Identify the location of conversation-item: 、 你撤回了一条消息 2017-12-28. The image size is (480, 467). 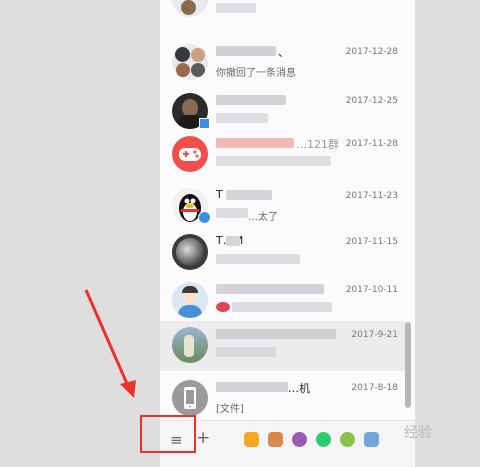
(283, 62).